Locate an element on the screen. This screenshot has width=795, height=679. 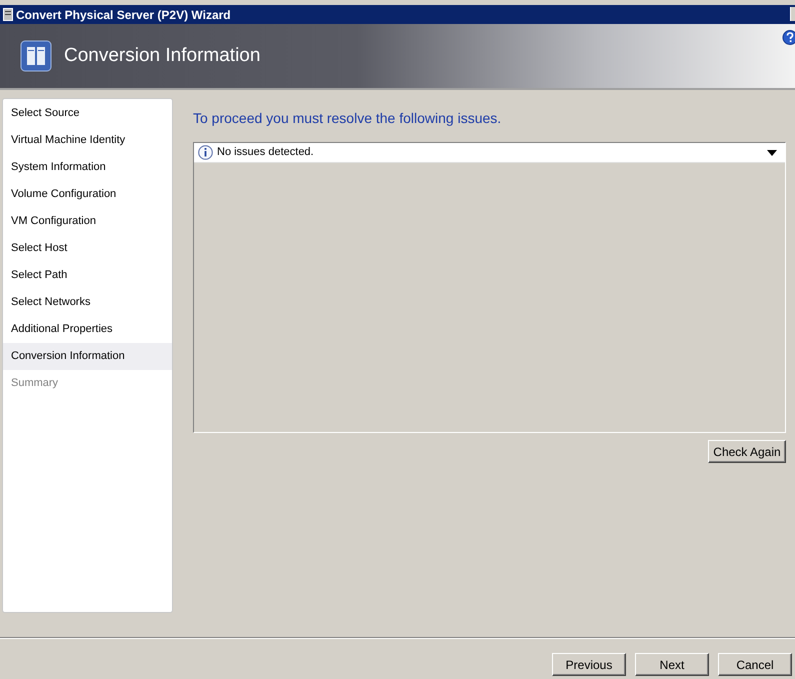
step-item: System Information is located at coordinates (87, 167).